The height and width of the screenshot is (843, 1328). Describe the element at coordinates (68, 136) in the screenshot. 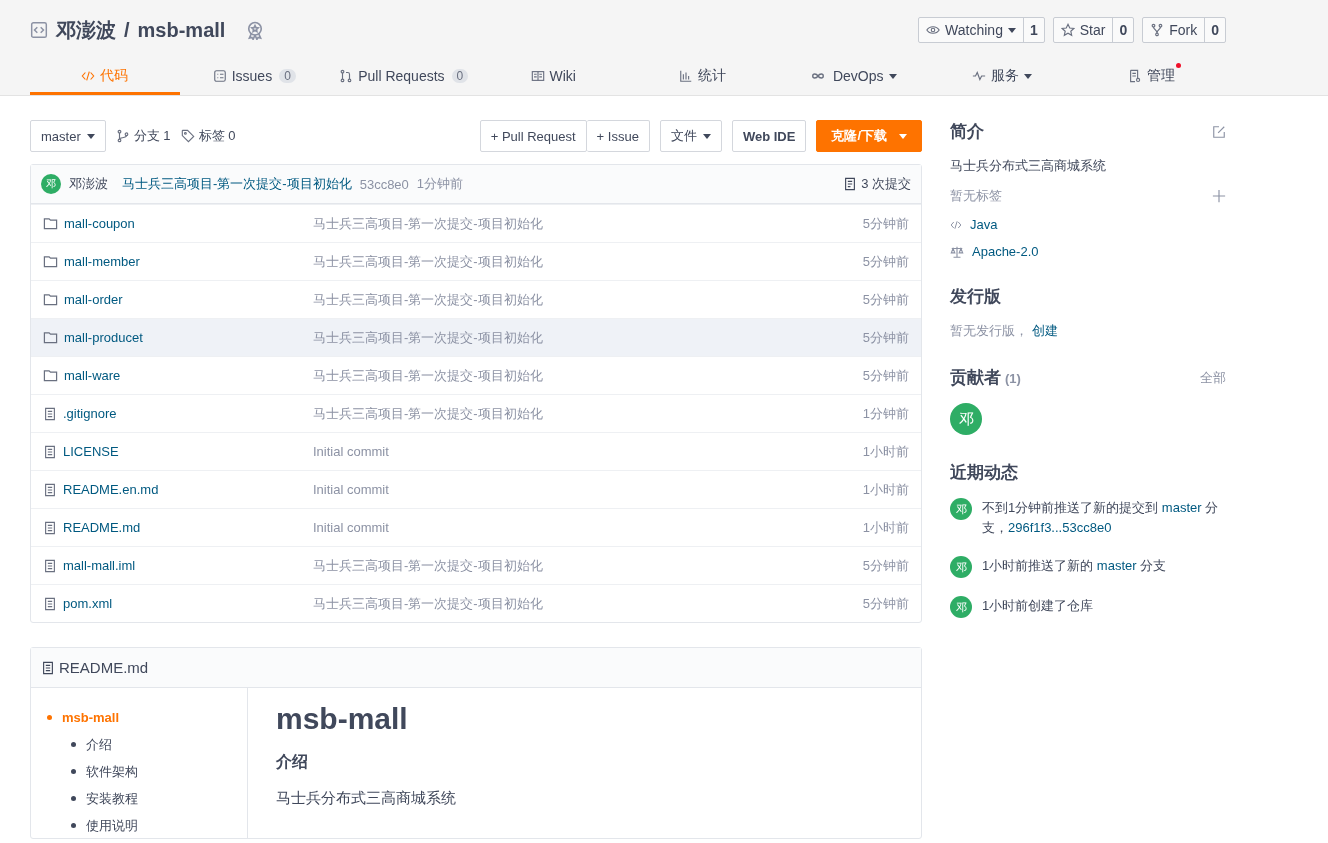

I see `branch-dropdown: master` at that location.